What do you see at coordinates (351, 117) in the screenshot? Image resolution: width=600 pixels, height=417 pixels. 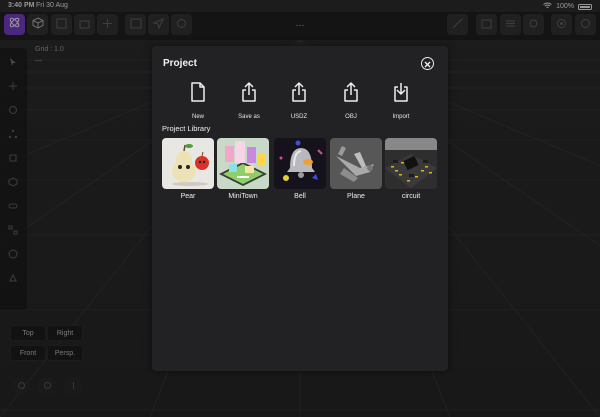 I see `obj-label: OBJ` at bounding box center [351, 117].